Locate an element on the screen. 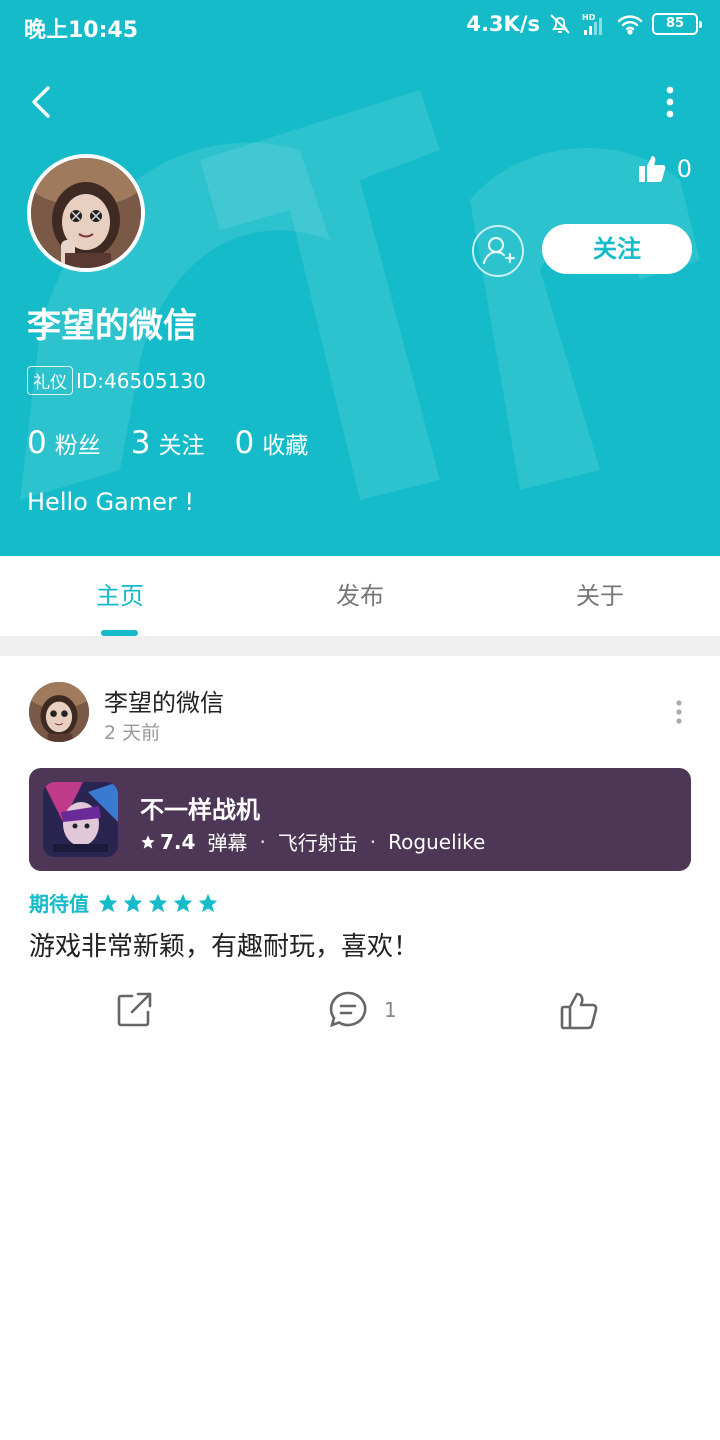 The height and width of the screenshot is (1440, 720). post-more-button is located at coordinates (679, 712).